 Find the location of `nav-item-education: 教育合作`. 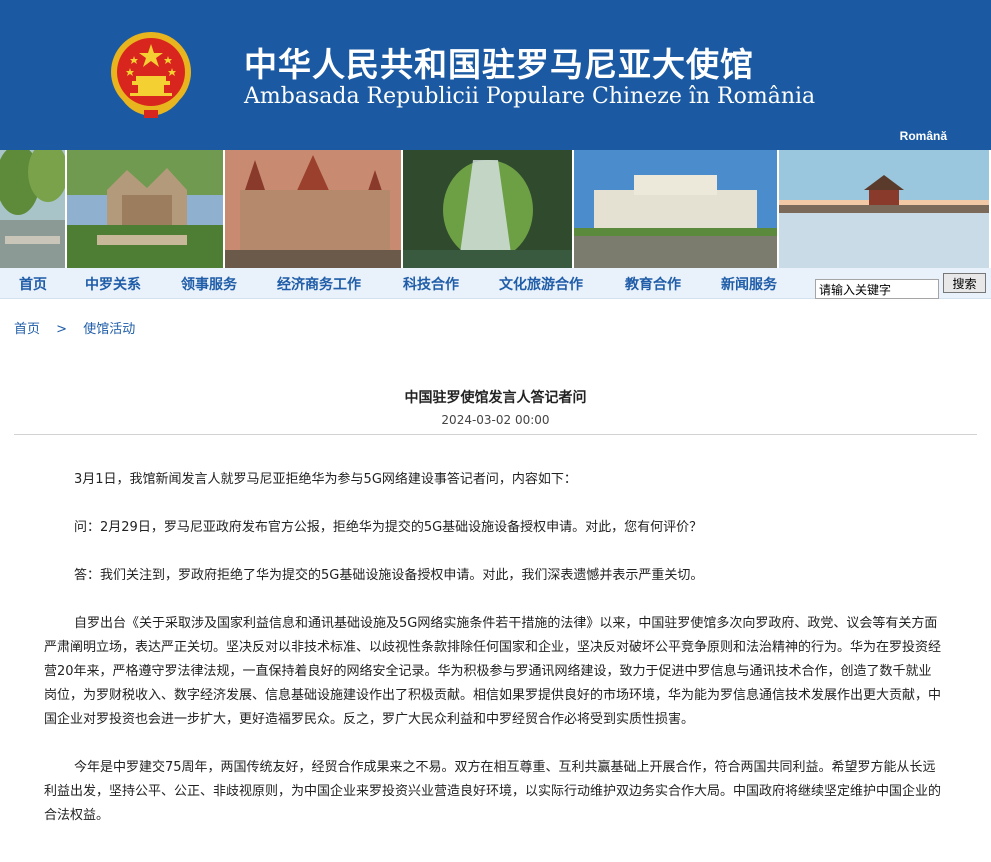

nav-item-education: 教育合作 is located at coordinates (653, 284).